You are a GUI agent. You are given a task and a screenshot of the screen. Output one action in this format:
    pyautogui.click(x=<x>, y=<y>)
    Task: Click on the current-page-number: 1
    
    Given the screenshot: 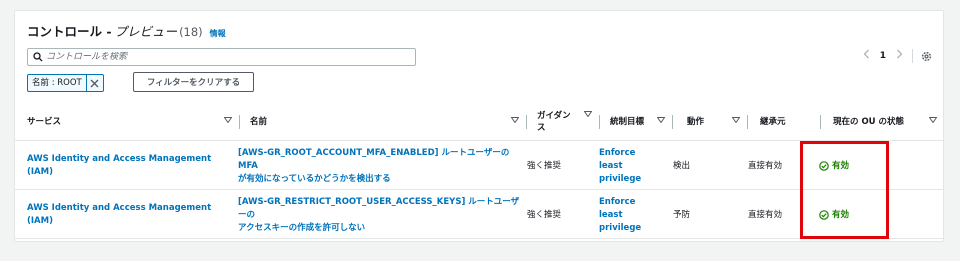 What is the action you would take?
    pyautogui.click(x=883, y=56)
    